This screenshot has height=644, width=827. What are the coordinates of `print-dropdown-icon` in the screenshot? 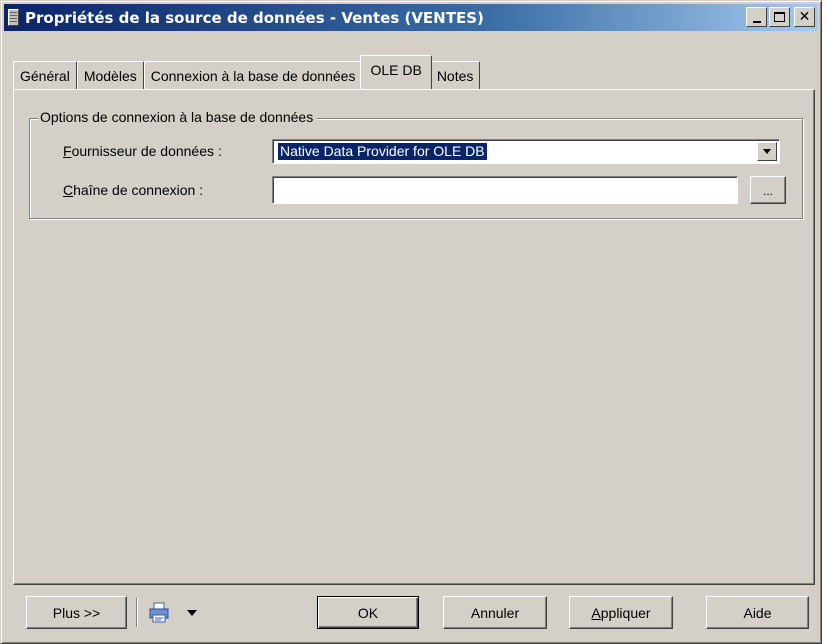 It's located at (192, 613).